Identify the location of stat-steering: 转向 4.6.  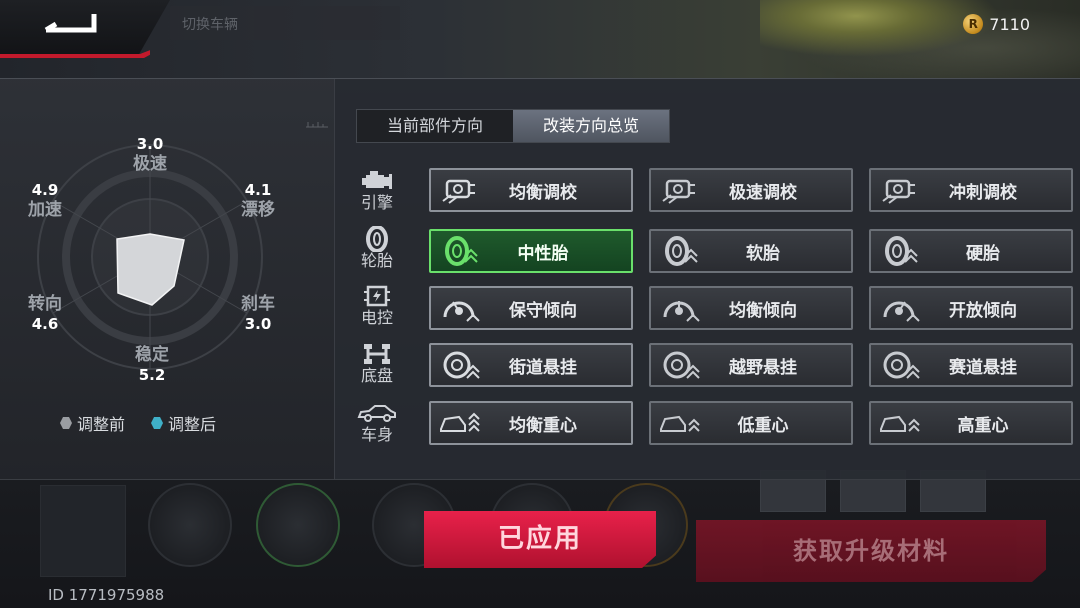
(45, 313).